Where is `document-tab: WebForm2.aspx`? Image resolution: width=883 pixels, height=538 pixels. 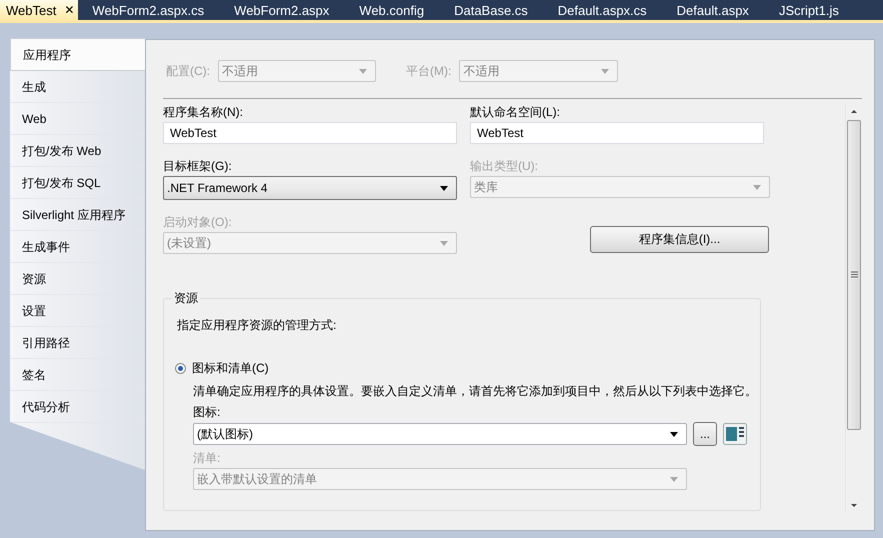 document-tab: WebForm2.aspx is located at coordinates (291, 10).